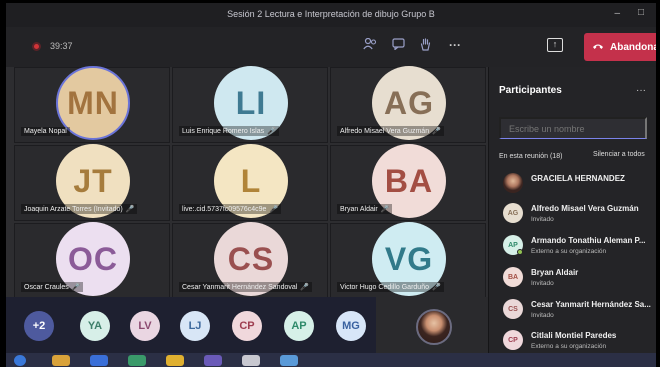 This screenshot has height=367, width=660. What do you see at coordinates (351, 326) in the screenshot?
I see `mini-avatar: MG` at bounding box center [351, 326].